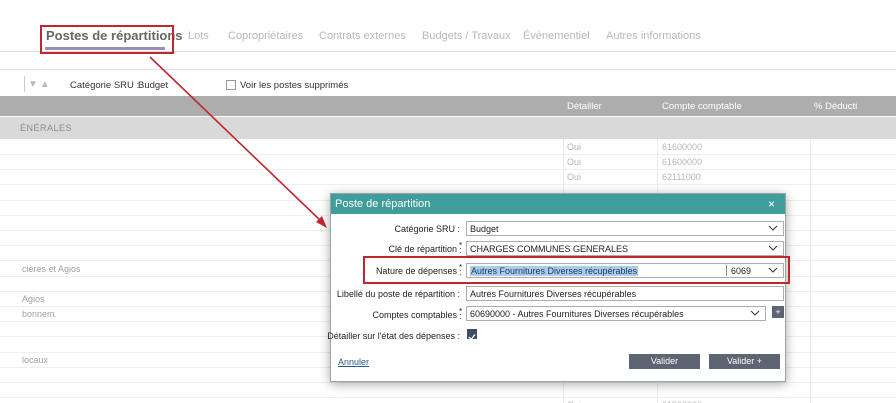 The height and width of the screenshot is (403, 896). I want to click on category-filter-label: Catégorie SRU :, so click(105, 85).